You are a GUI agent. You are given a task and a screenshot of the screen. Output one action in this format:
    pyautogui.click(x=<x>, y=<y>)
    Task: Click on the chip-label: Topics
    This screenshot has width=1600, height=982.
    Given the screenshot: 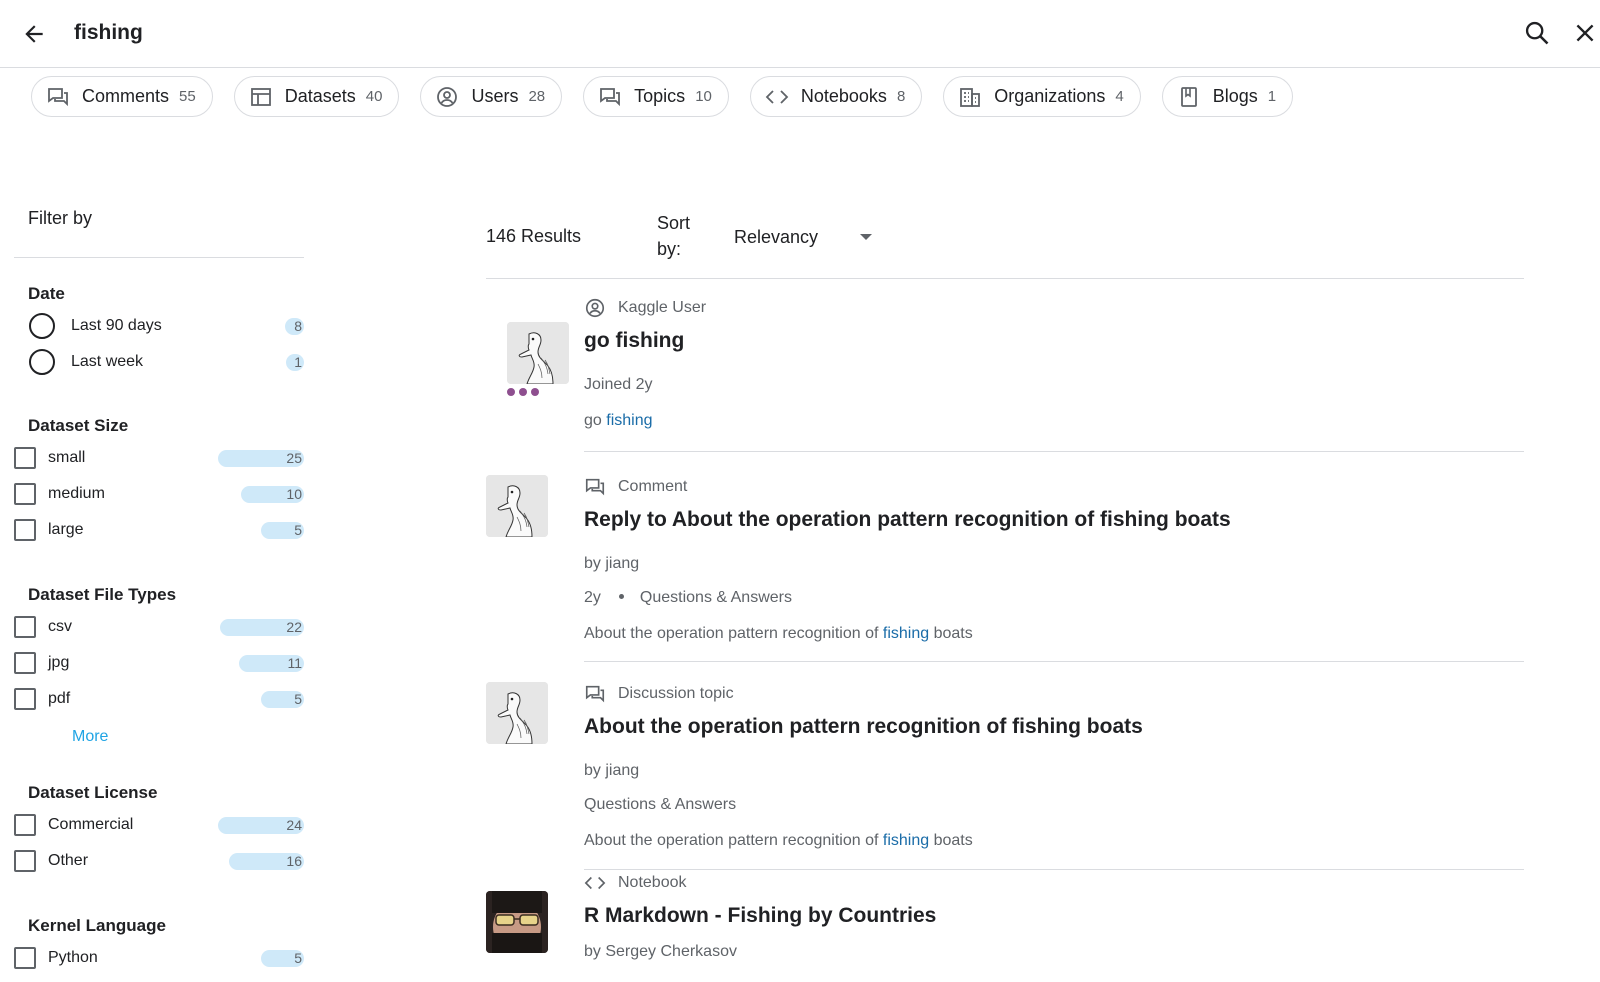 What is the action you would take?
    pyautogui.click(x=660, y=96)
    